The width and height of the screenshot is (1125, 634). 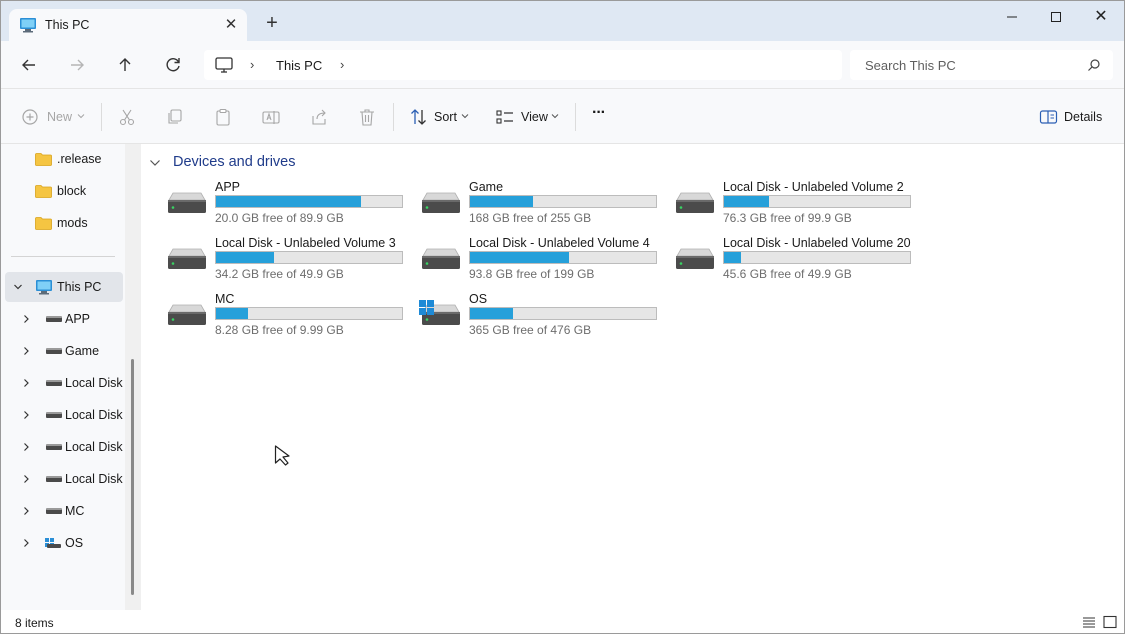 What do you see at coordinates (53, 117) in the screenshot?
I see `new-button: New` at bounding box center [53, 117].